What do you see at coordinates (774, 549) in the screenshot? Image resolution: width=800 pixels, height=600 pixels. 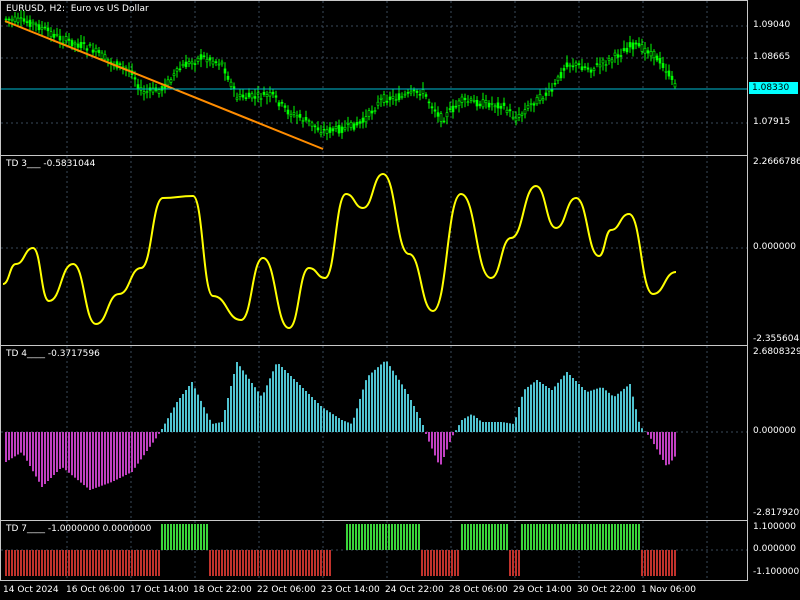 I see `td7-axis-label-zero: 0.000000` at bounding box center [774, 549].